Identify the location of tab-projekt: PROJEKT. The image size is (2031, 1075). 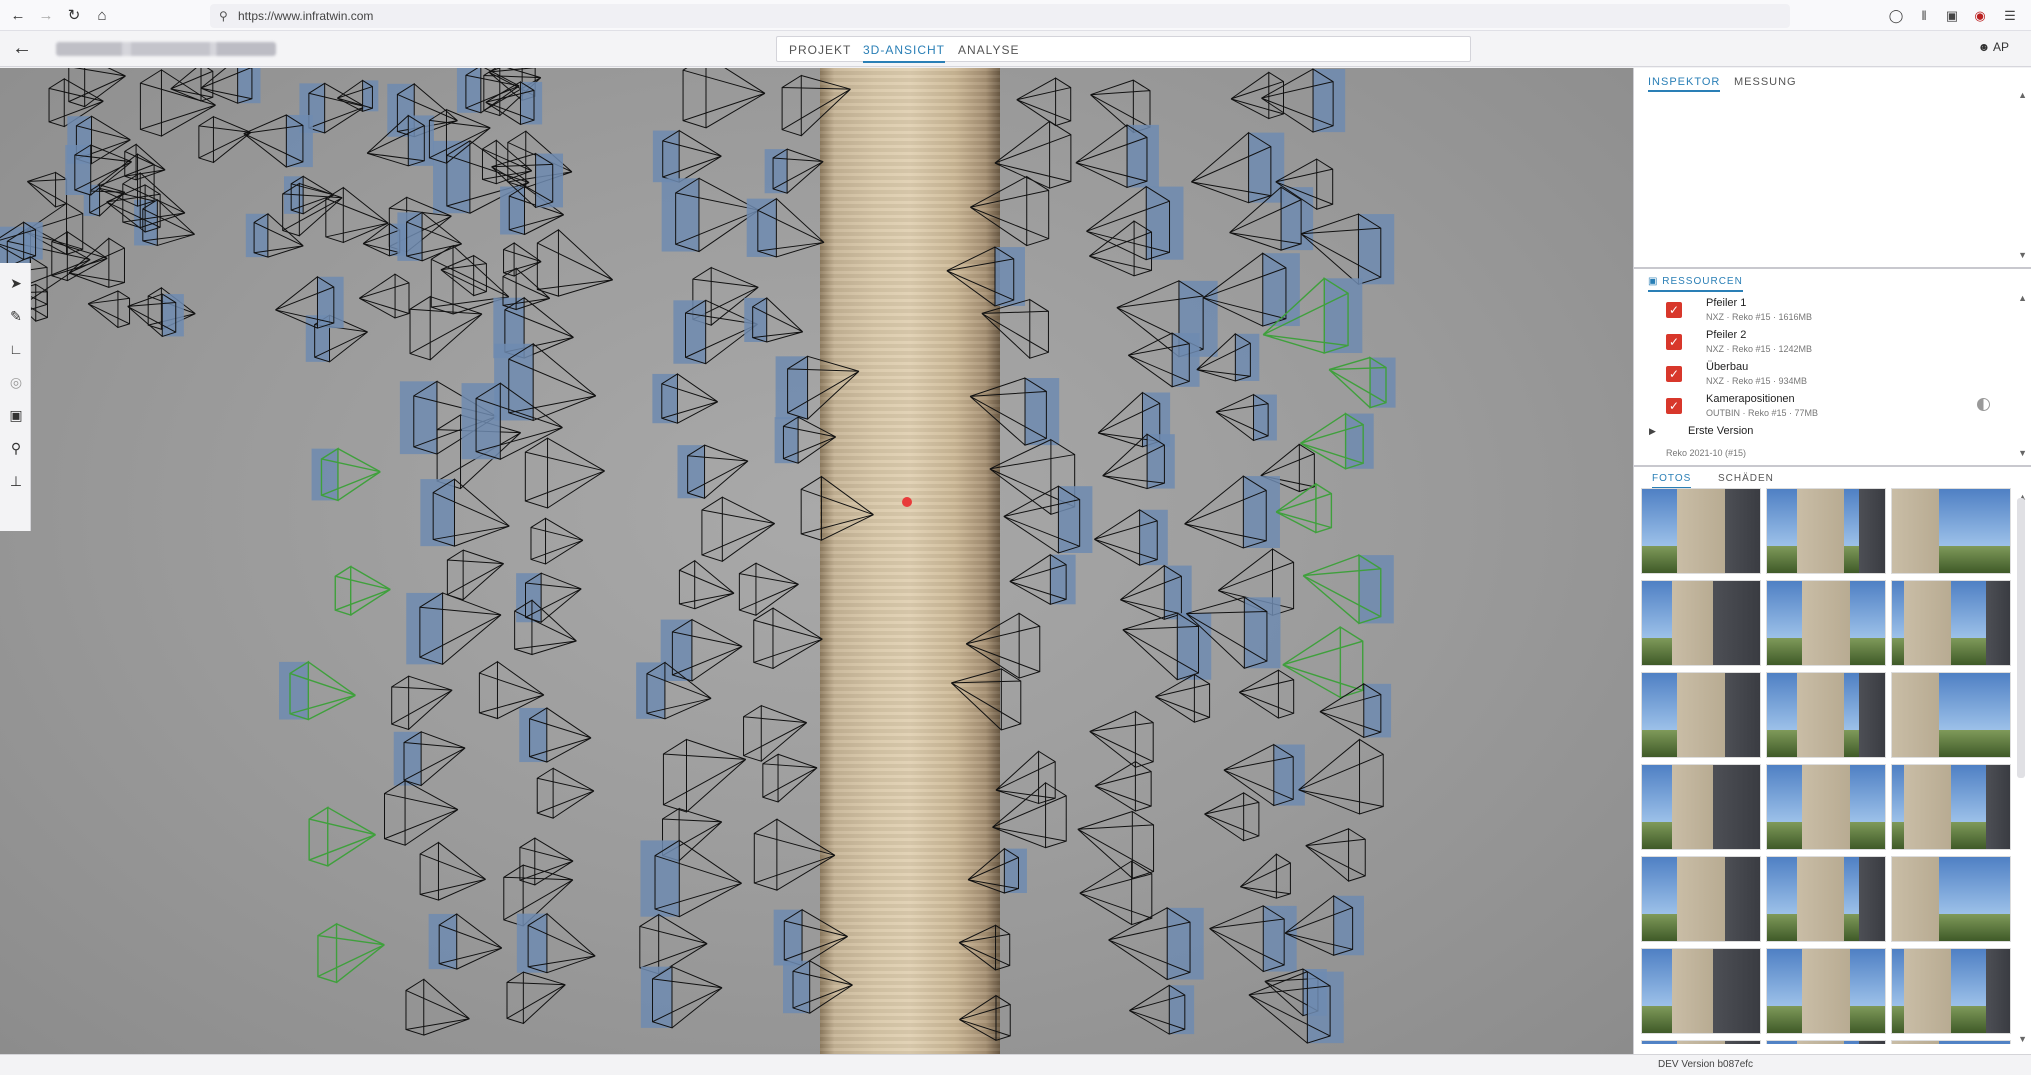
(820, 50).